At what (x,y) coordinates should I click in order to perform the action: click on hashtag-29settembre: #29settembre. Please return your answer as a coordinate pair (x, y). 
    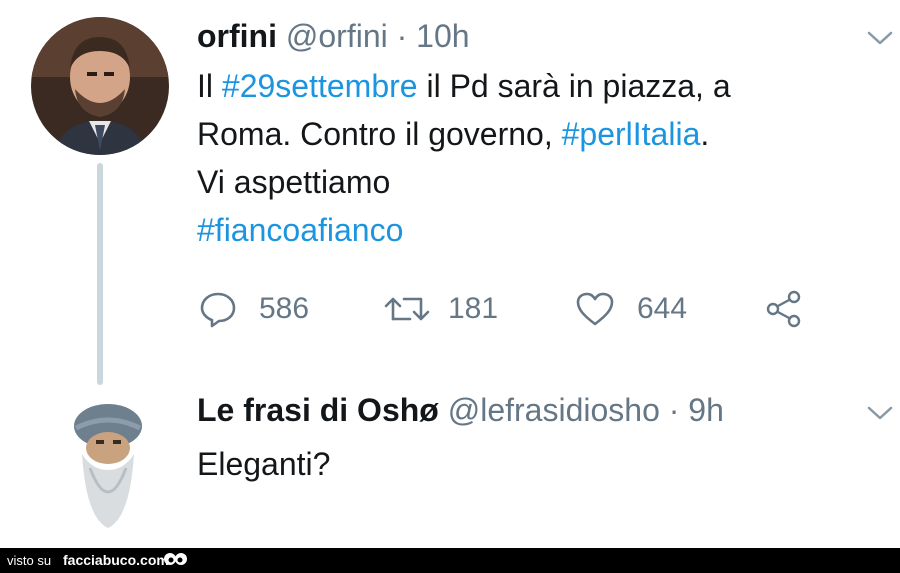
    Looking at the image, I should click on (320, 86).